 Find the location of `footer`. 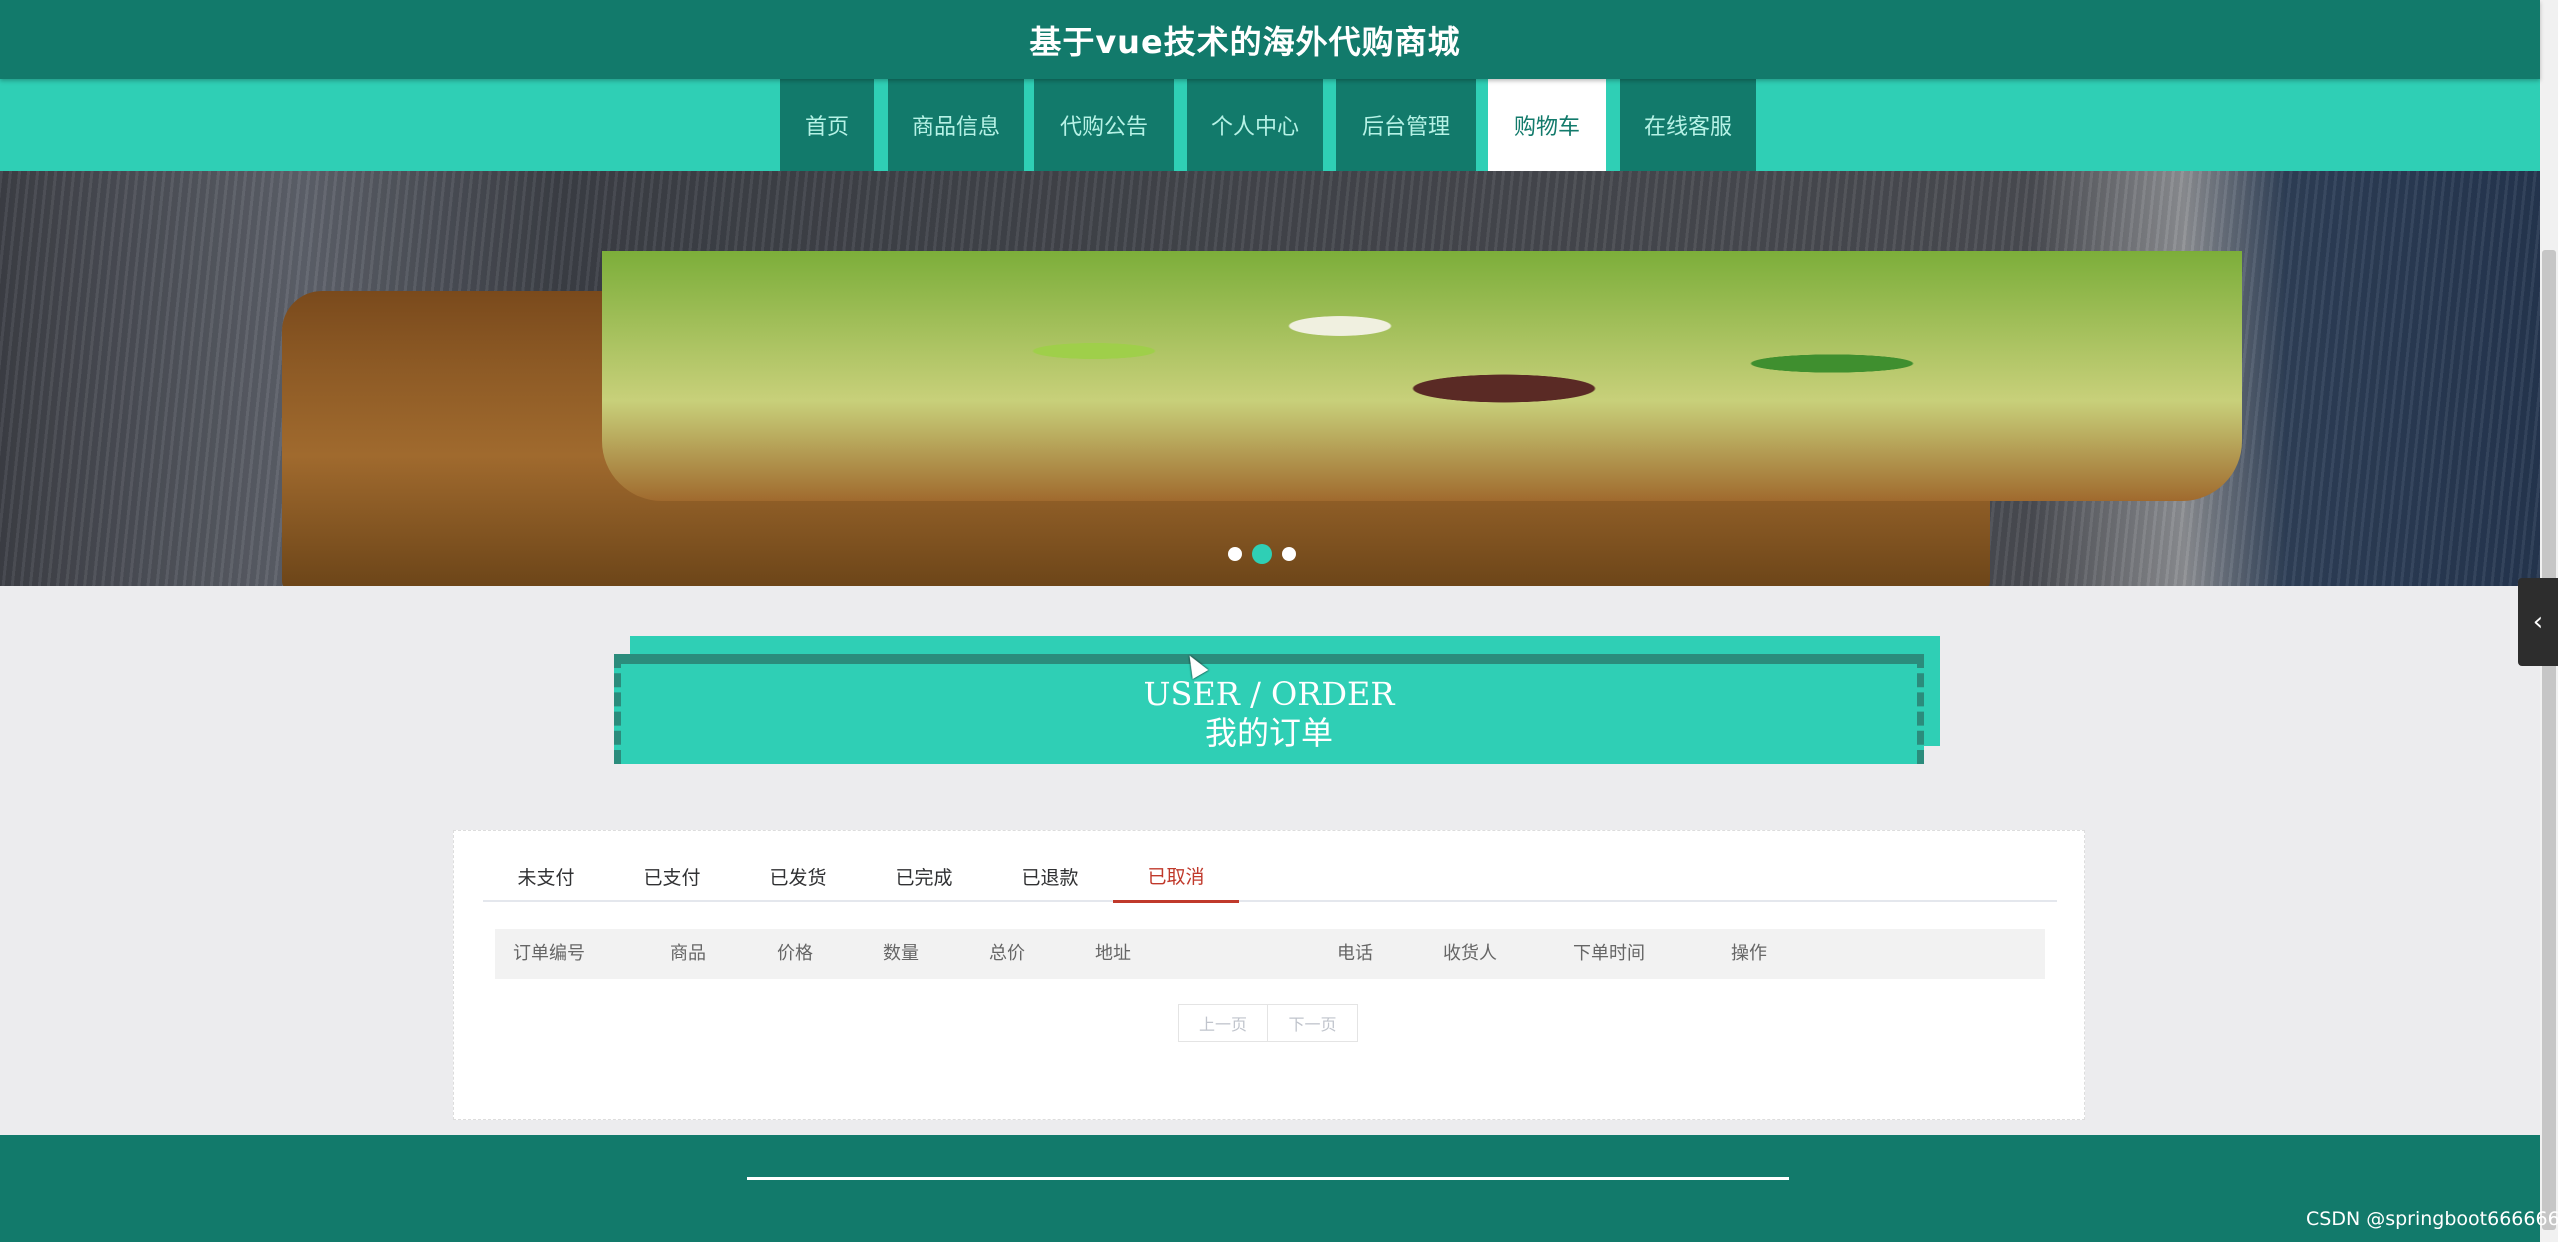

footer is located at coordinates (1270, 1188).